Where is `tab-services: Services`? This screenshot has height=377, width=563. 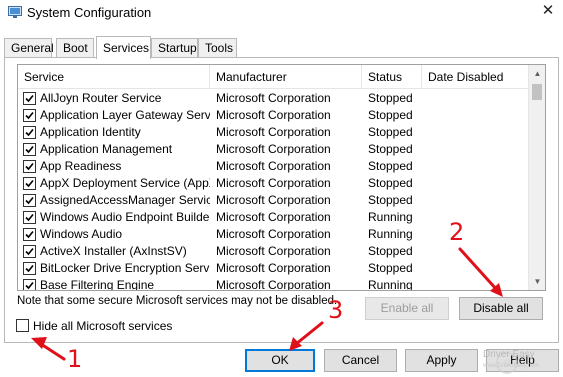 tab-services: Services is located at coordinates (123, 47).